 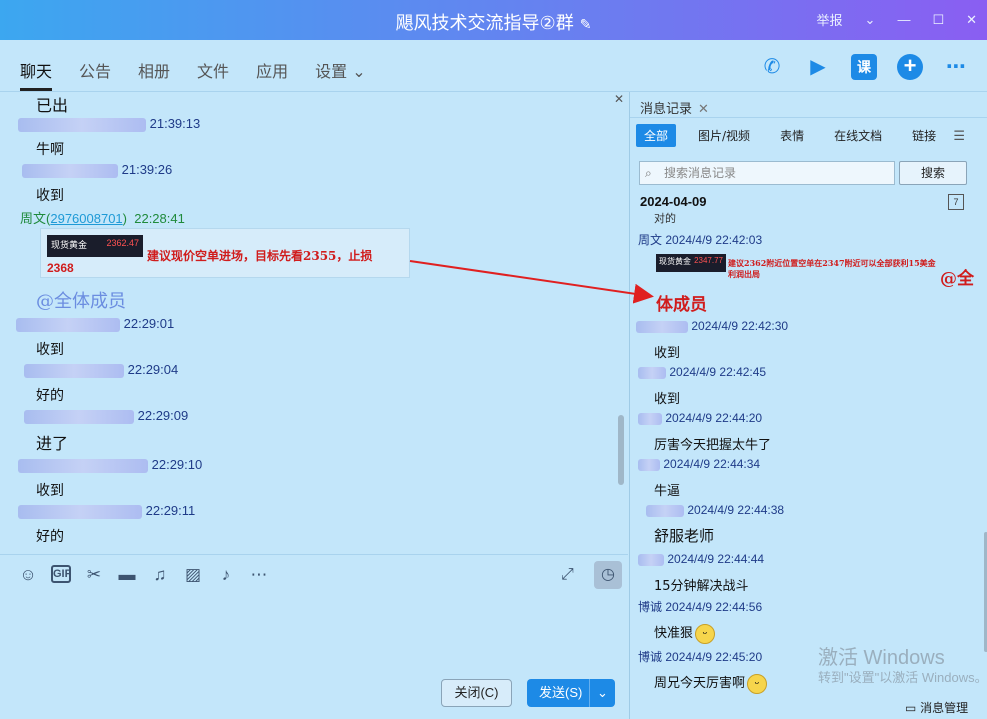 What do you see at coordinates (561, 692) in the screenshot?
I see `send-label: 发送(S)` at bounding box center [561, 692].